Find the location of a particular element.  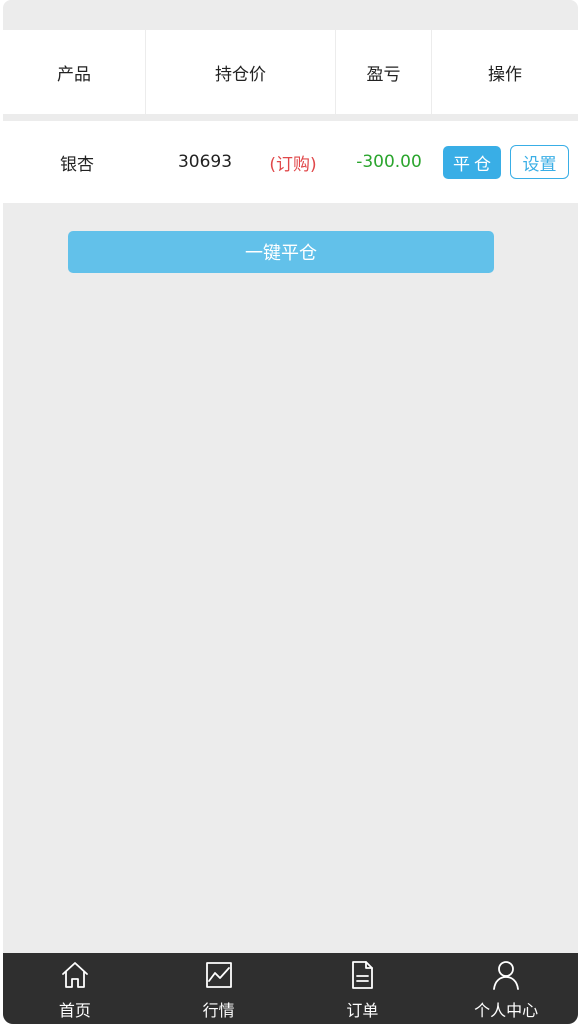

tab-home-label: 首页 is located at coordinates (74, 1010).